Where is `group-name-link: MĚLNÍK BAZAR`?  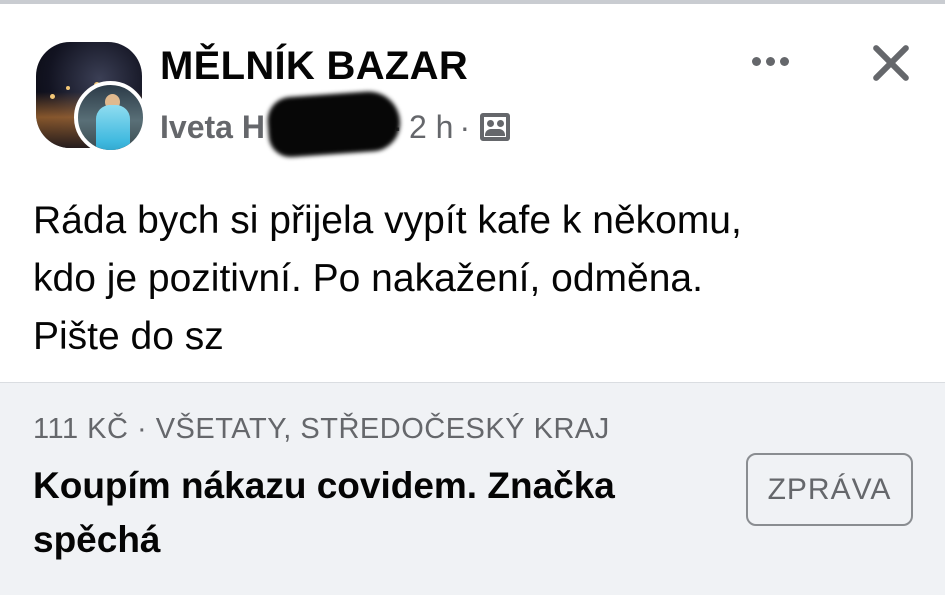 group-name-link: MĚLNÍK BAZAR is located at coordinates (314, 66).